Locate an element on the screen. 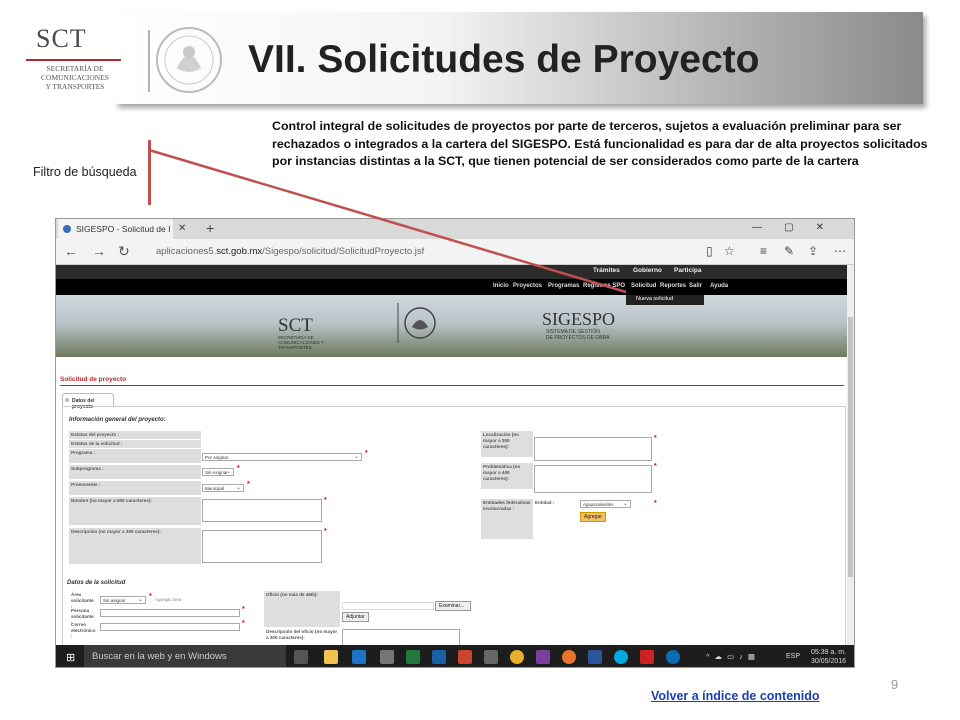 This screenshot has width=960, height=720. windows-start-icon: ⊞ is located at coordinates (70, 657).